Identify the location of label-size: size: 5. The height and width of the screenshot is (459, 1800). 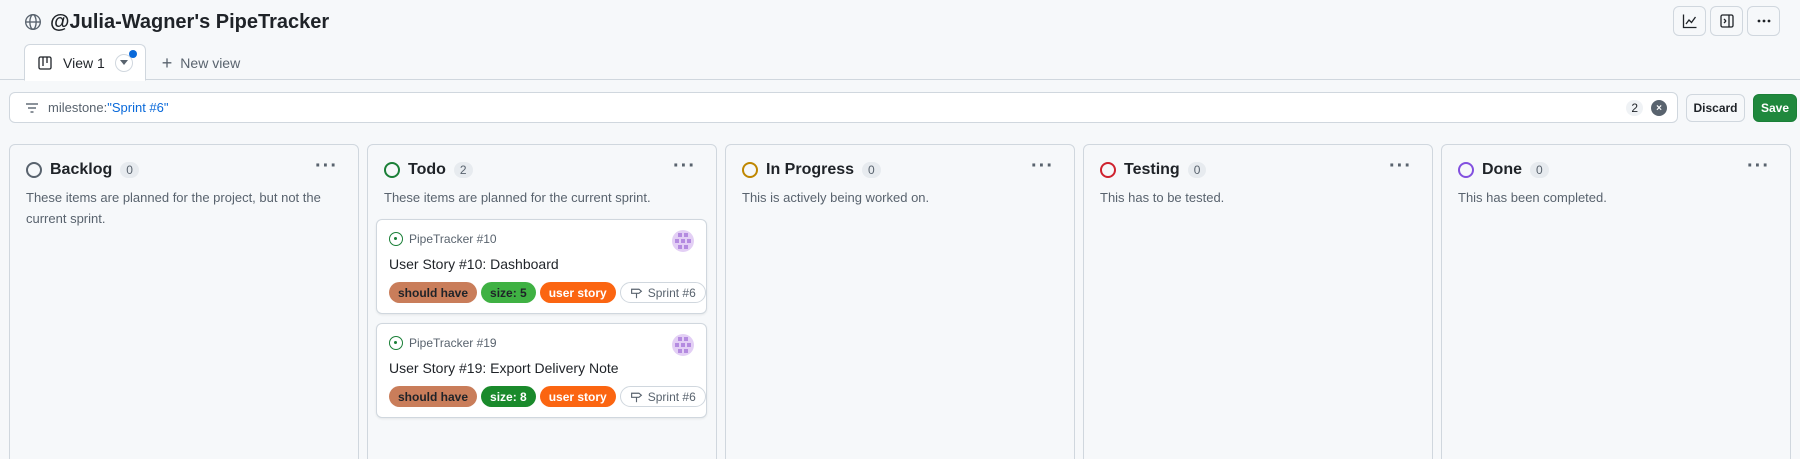
(508, 292).